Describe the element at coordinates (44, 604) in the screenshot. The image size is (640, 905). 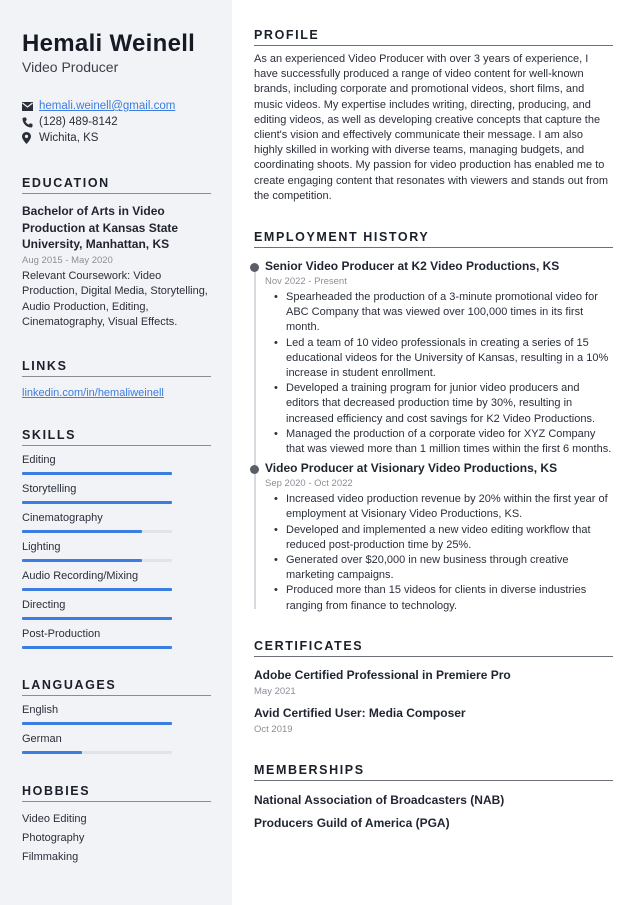
I see `skill-label: Directing` at that location.